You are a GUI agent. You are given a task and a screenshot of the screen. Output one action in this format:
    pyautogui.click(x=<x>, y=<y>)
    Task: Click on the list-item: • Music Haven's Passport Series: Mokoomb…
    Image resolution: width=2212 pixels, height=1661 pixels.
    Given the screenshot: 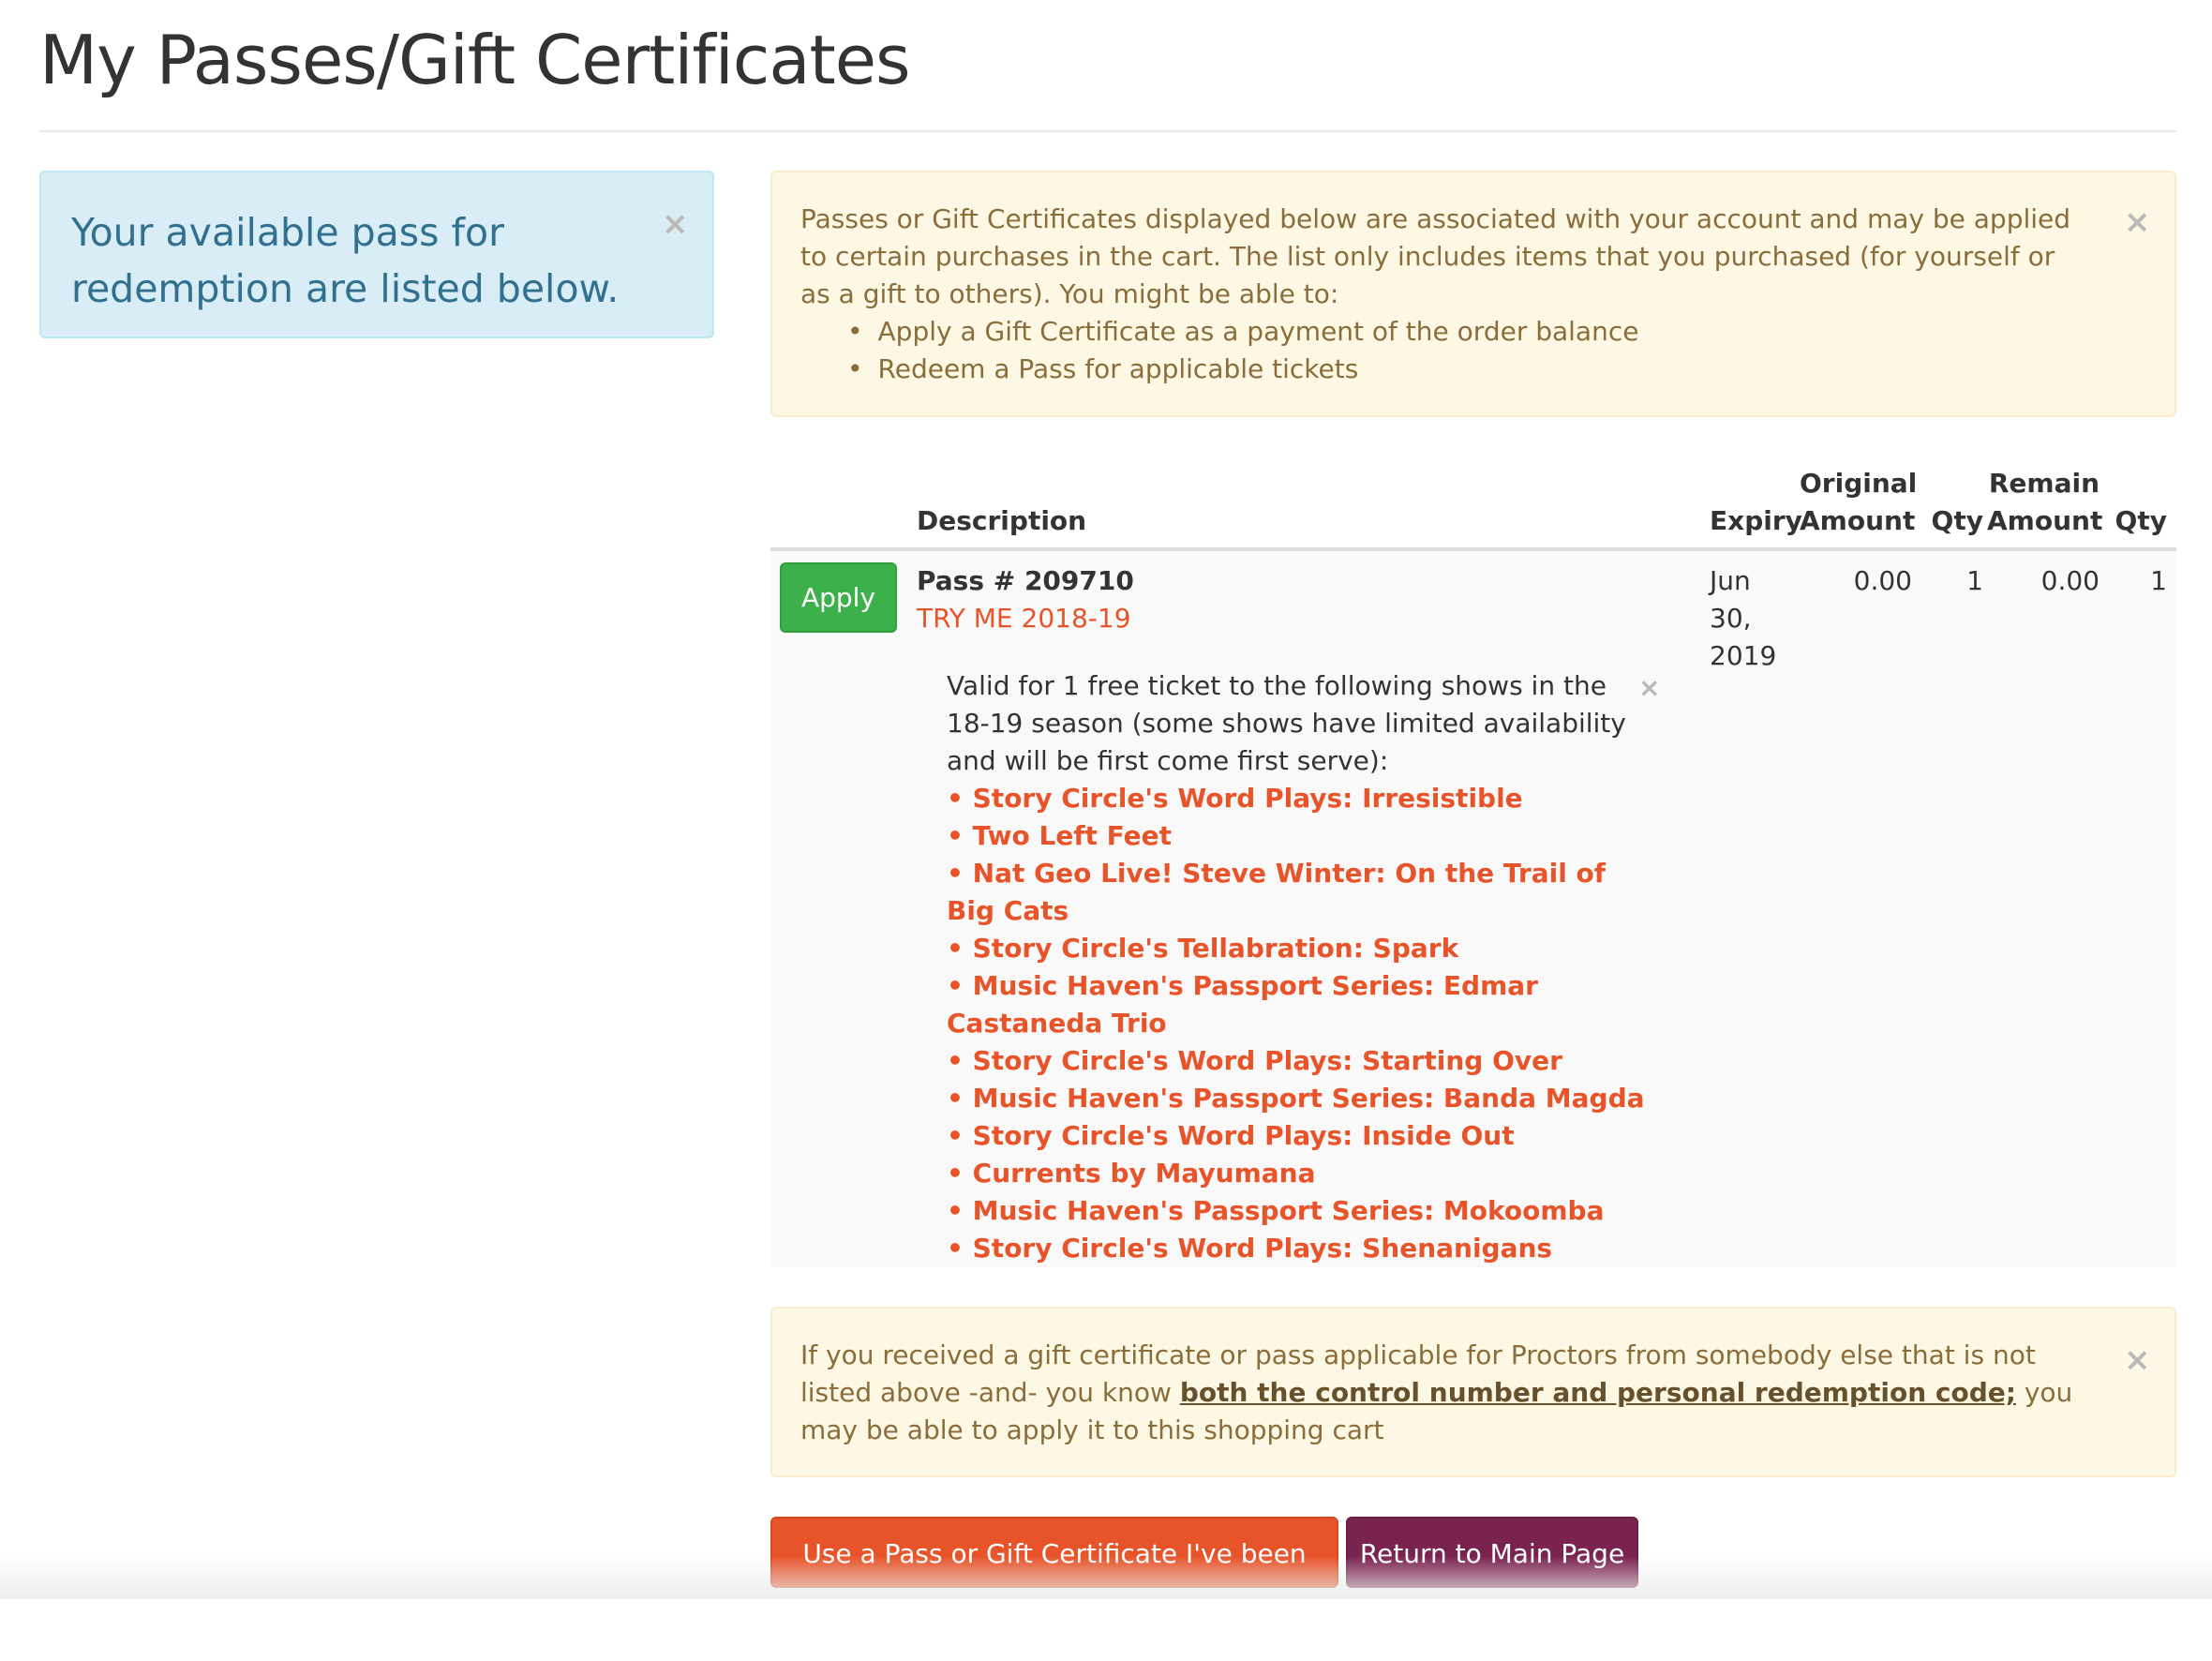 What is the action you would take?
    pyautogui.click(x=1276, y=1211)
    